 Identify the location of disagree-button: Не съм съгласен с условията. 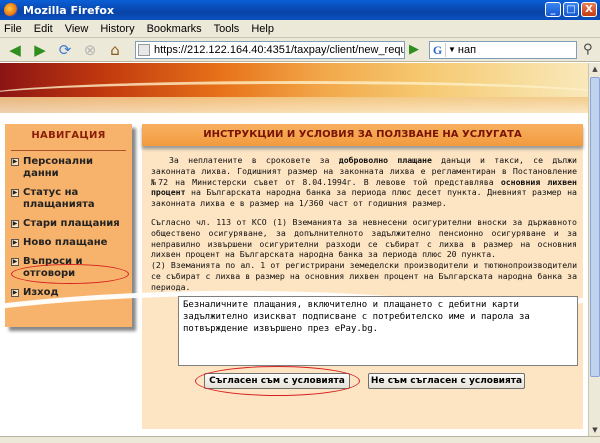
(446, 381).